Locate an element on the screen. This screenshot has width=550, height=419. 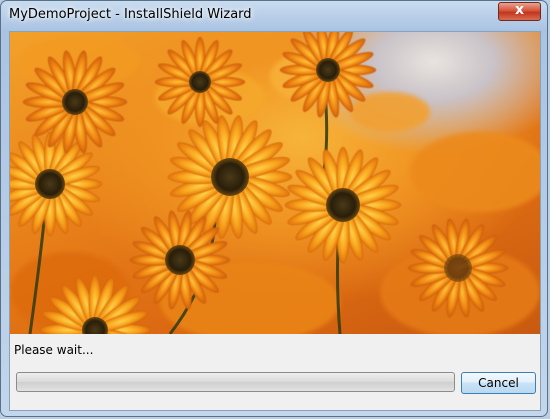
progress-bar is located at coordinates (235, 382).